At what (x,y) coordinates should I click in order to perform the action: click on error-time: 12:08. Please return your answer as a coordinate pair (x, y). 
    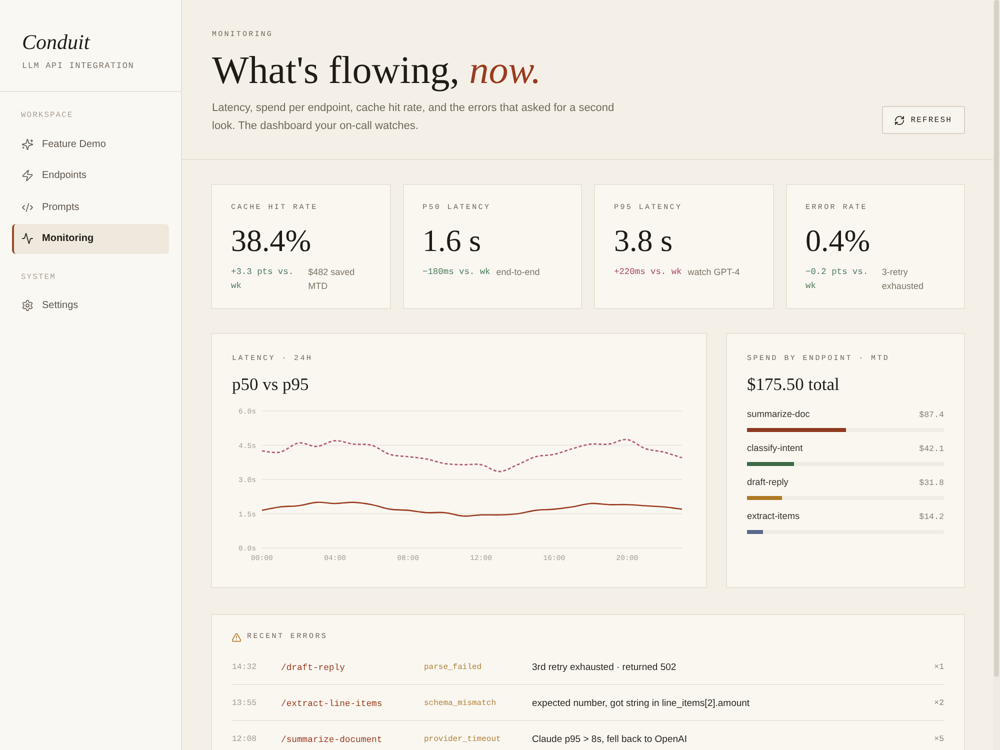
    Looking at the image, I should click on (245, 740).